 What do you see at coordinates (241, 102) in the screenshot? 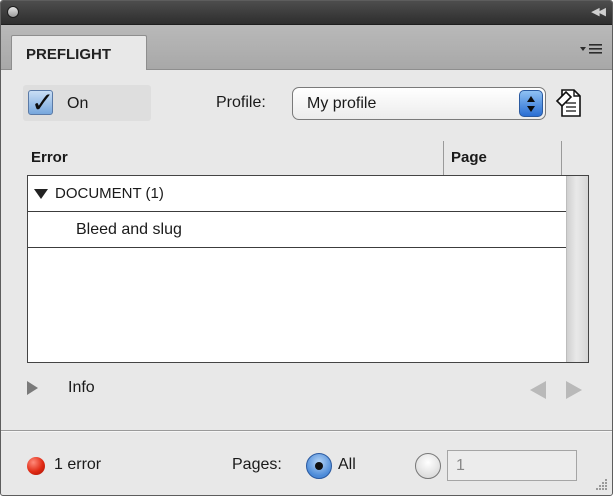
I see `profile-label: Profile:` at bounding box center [241, 102].